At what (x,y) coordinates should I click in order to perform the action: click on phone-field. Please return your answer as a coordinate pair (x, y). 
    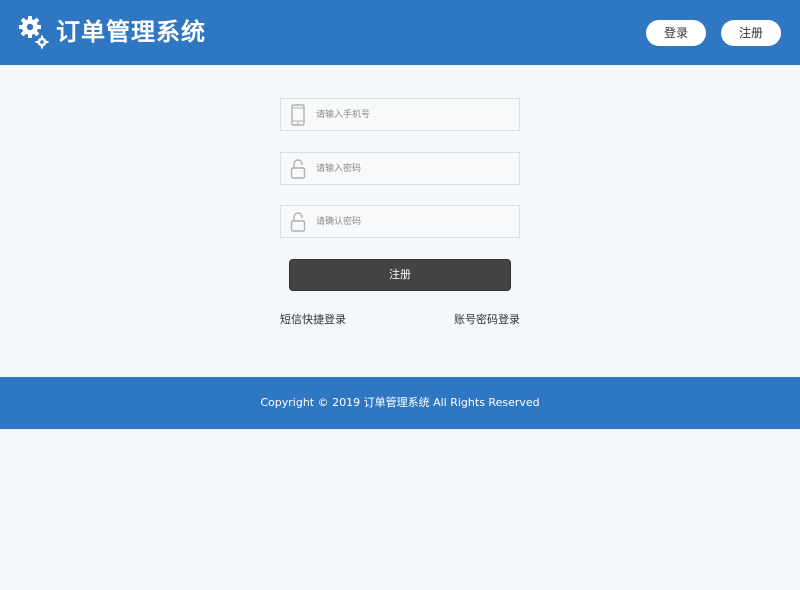
    Looking at the image, I should click on (400, 114).